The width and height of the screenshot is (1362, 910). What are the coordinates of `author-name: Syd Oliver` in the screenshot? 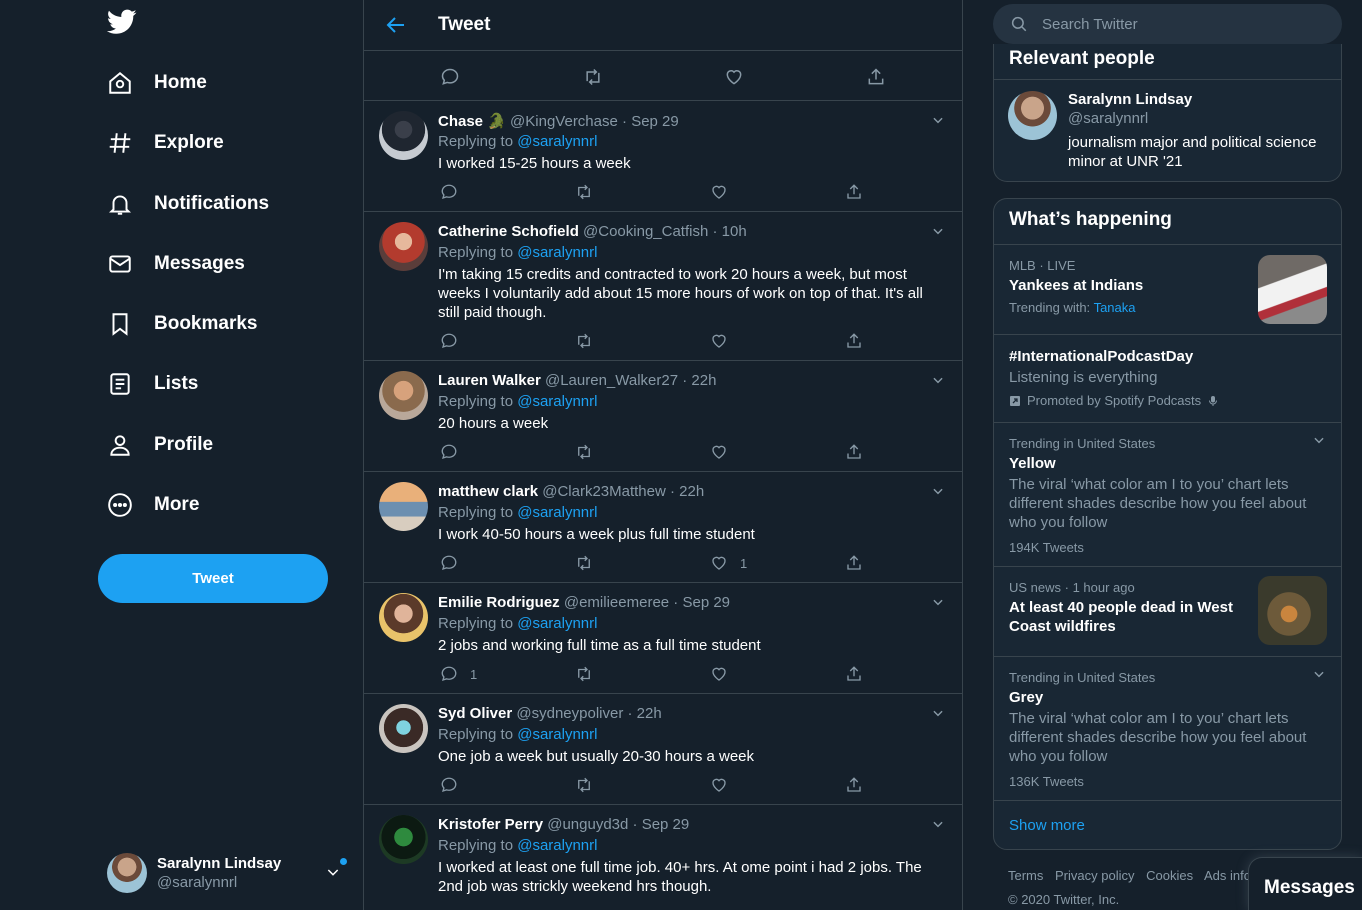 It's located at (475, 713).